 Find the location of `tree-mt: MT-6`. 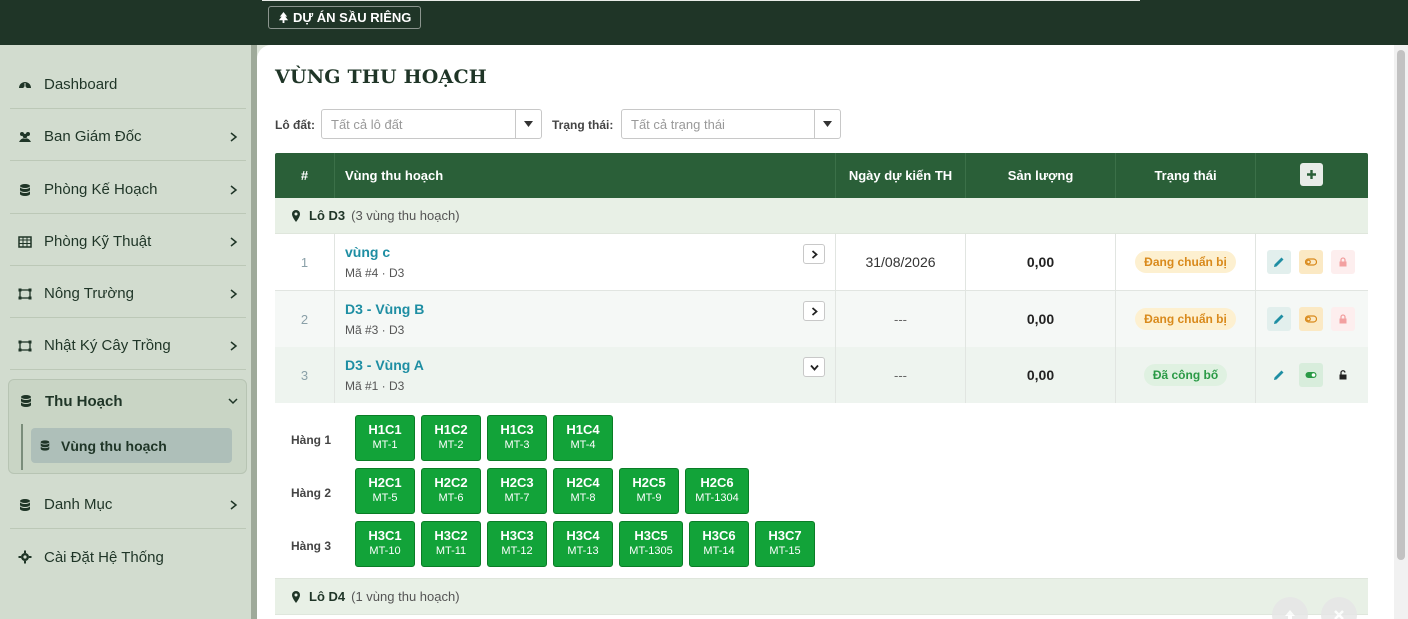

tree-mt: MT-6 is located at coordinates (451, 498).